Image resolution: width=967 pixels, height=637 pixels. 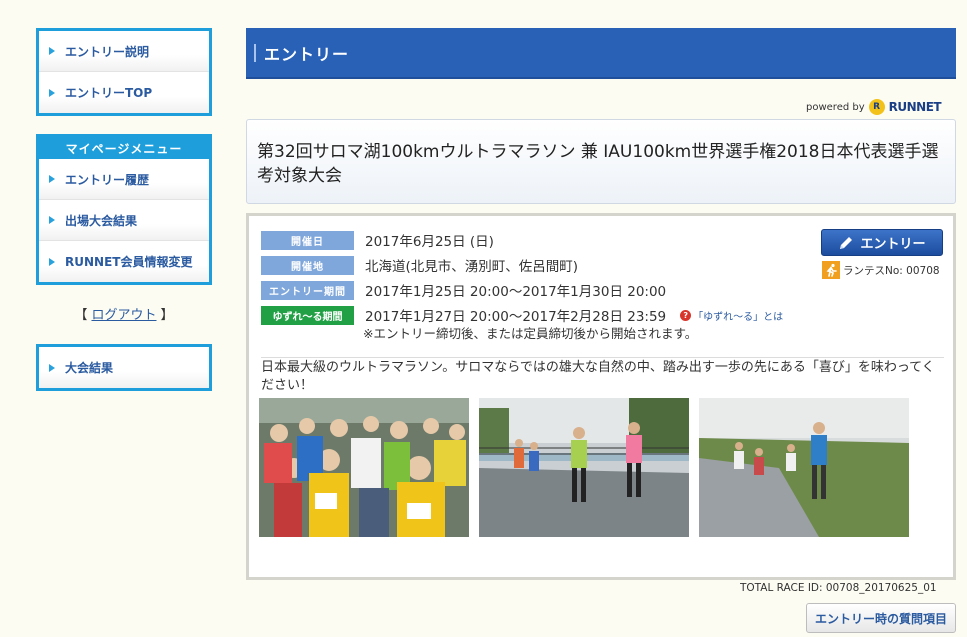 What do you see at coordinates (831, 270) in the screenshot?
I see `runner-icon` at bounding box center [831, 270].